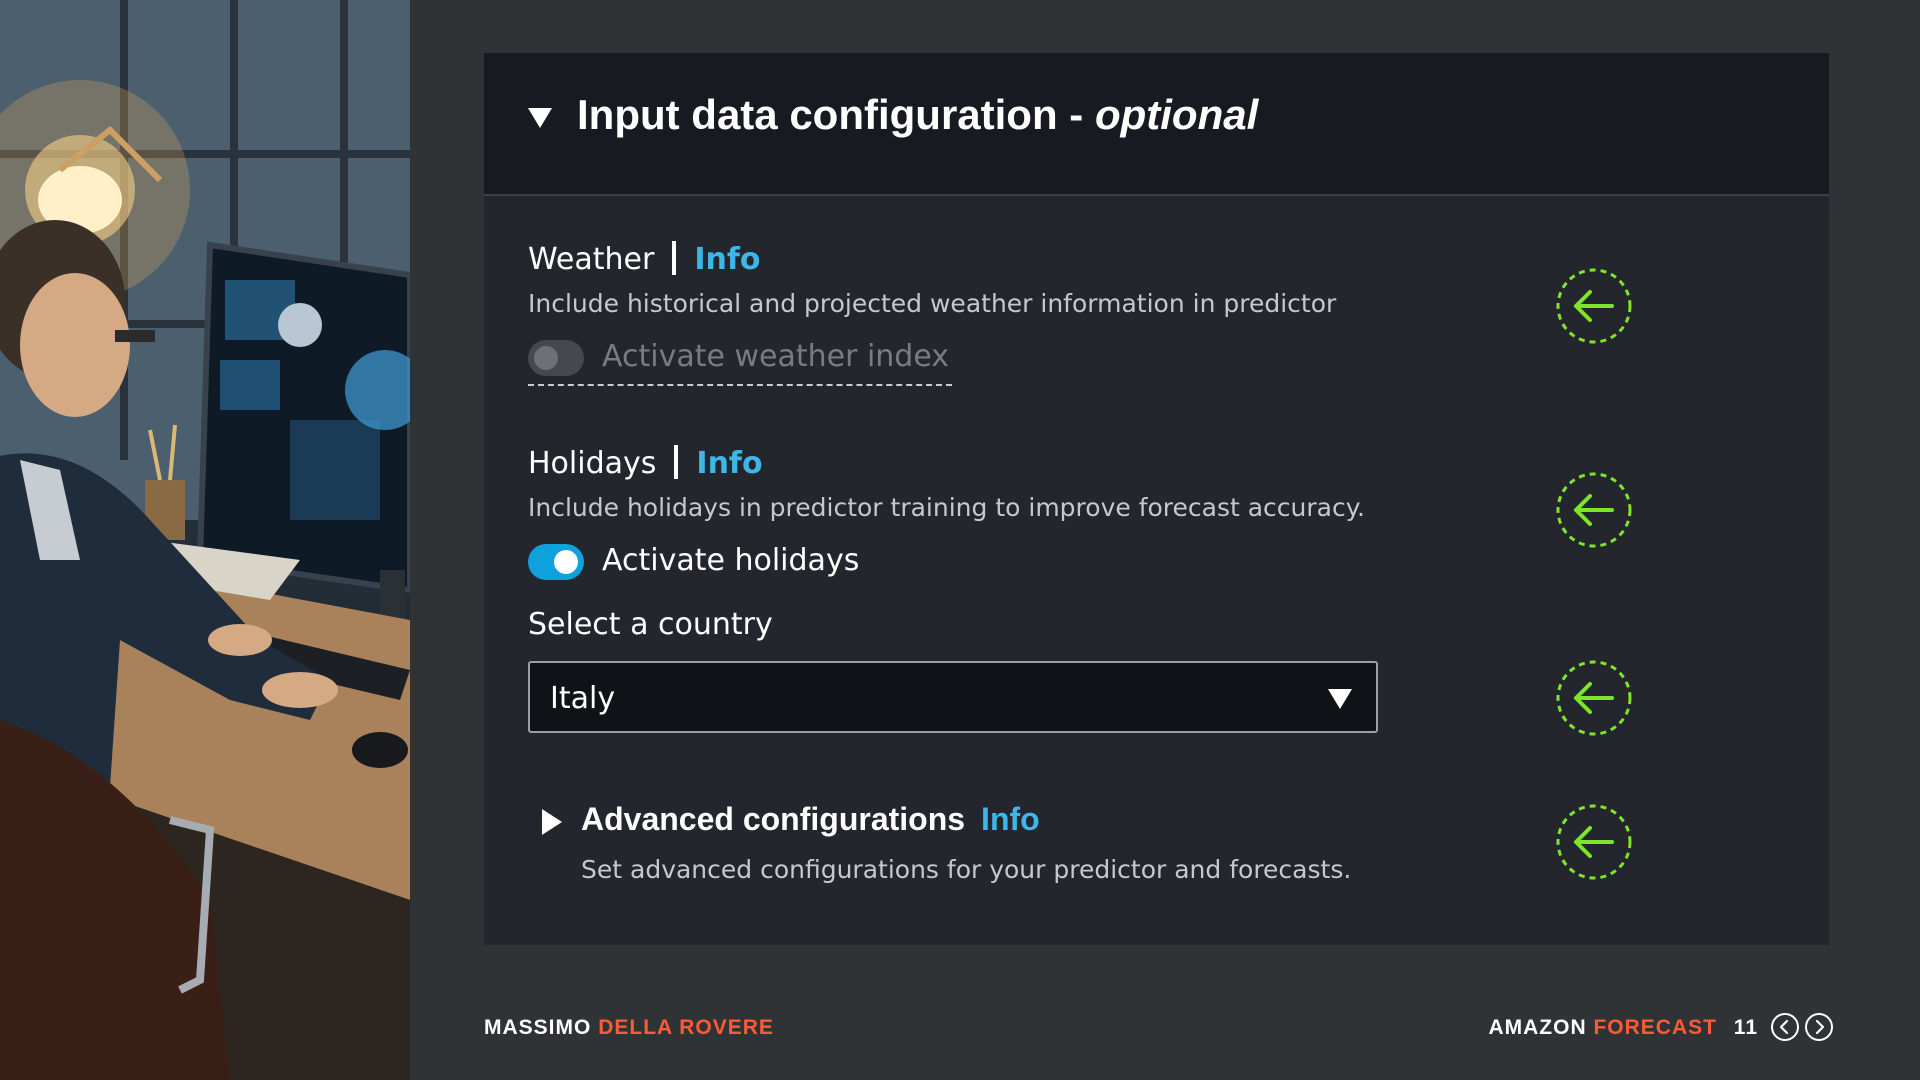 Image resolution: width=1920 pixels, height=1080 pixels. I want to click on product-second: FORECAST, so click(1655, 1027).